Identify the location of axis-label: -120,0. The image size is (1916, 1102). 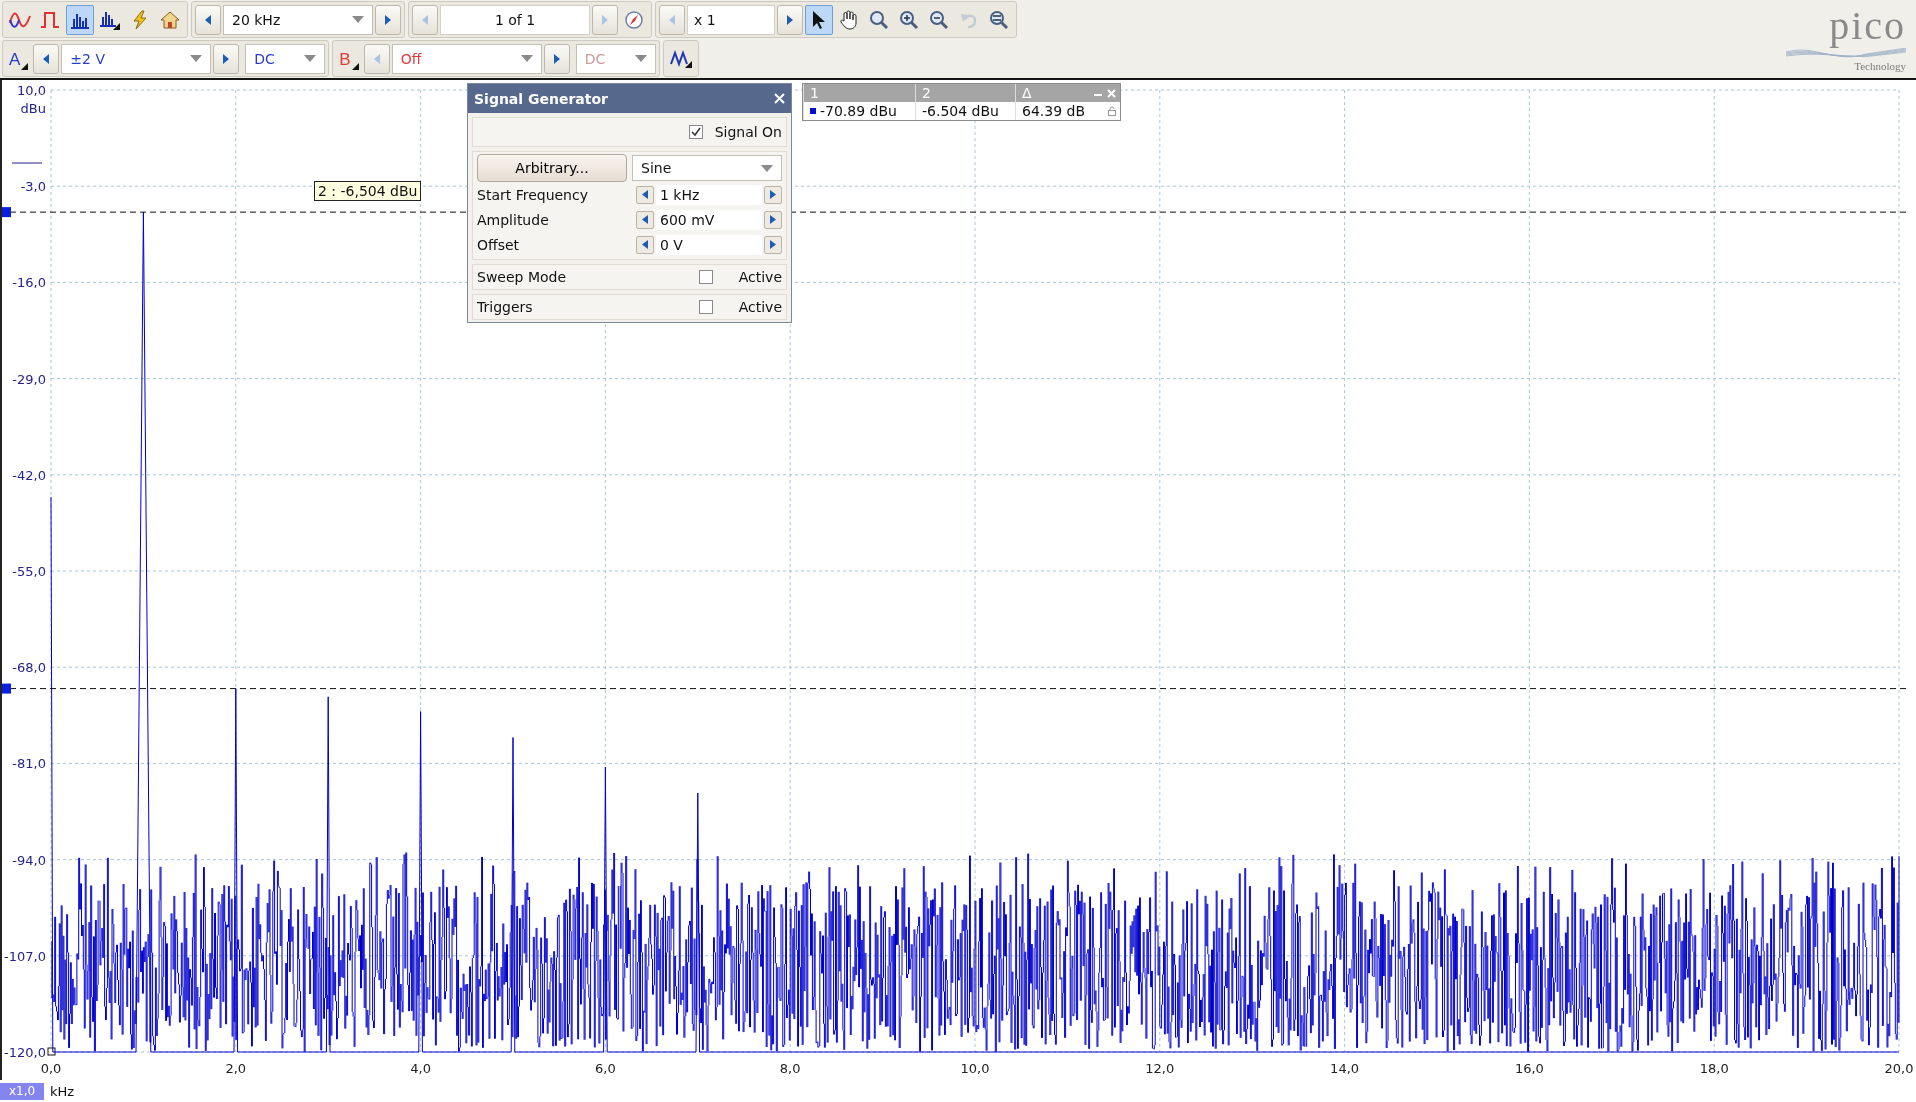
(25, 1052).